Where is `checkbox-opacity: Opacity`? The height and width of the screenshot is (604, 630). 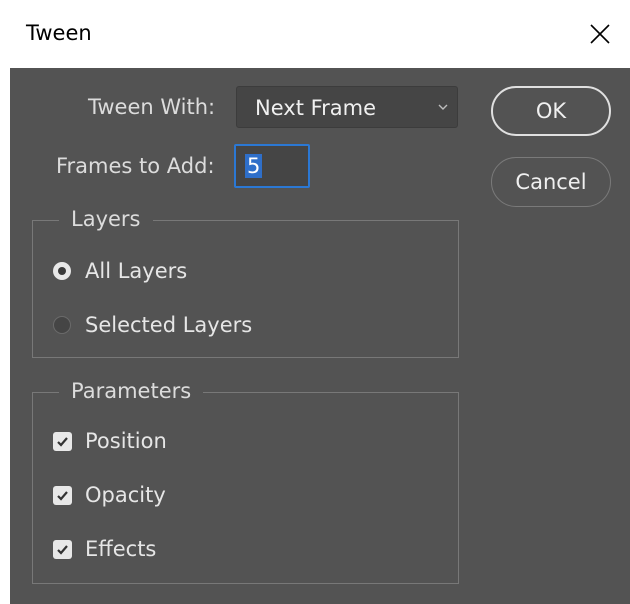 checkbox-opacity: Opacity is located at coordinates (109, 495).